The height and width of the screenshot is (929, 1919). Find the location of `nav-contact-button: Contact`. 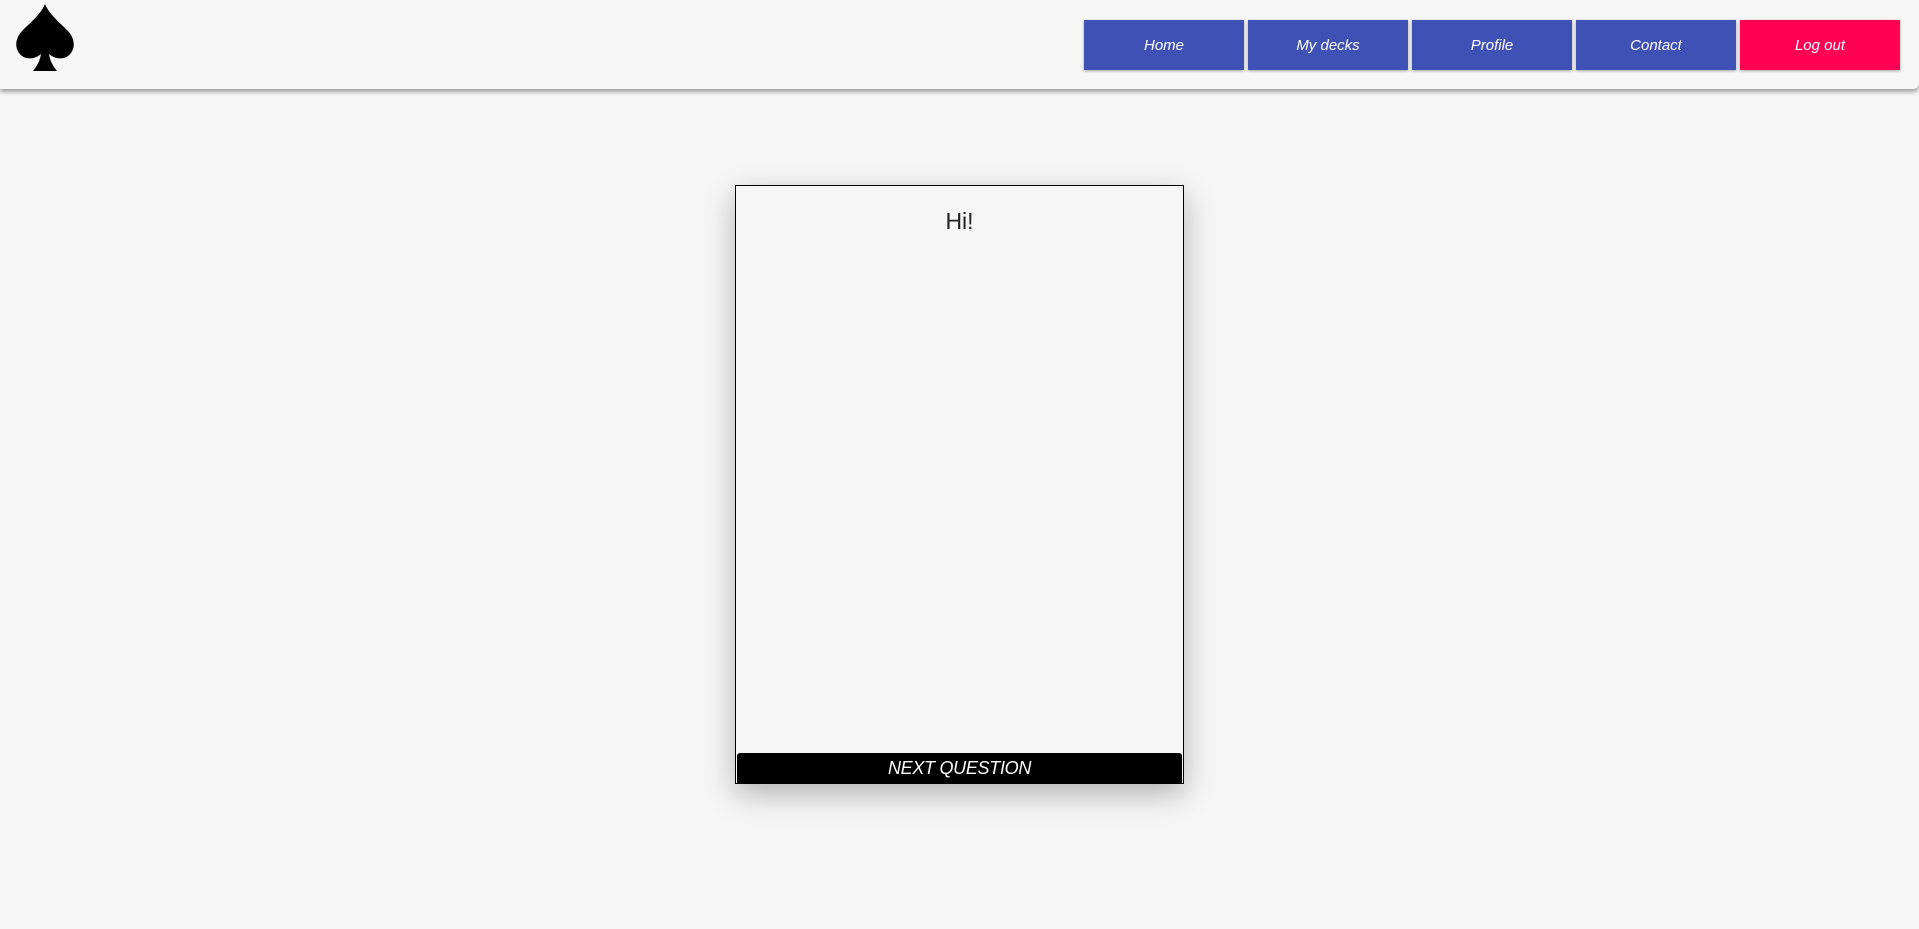

nav-contact-button: Contact is located at coordinates (1656, 45).